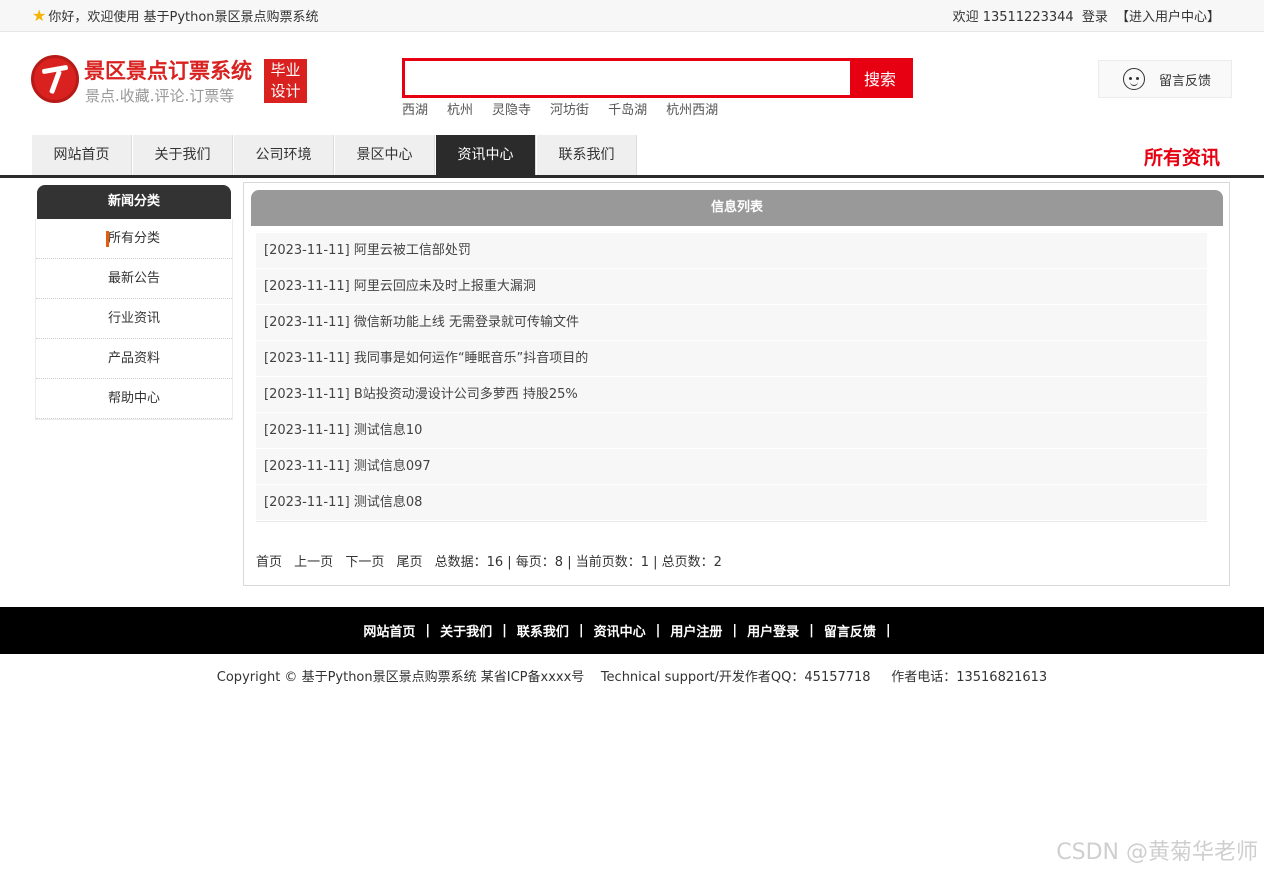  Describe the element at coordinates (82, 155) in the screenshot. I see `nav-item-home: 网站首页` at that location.